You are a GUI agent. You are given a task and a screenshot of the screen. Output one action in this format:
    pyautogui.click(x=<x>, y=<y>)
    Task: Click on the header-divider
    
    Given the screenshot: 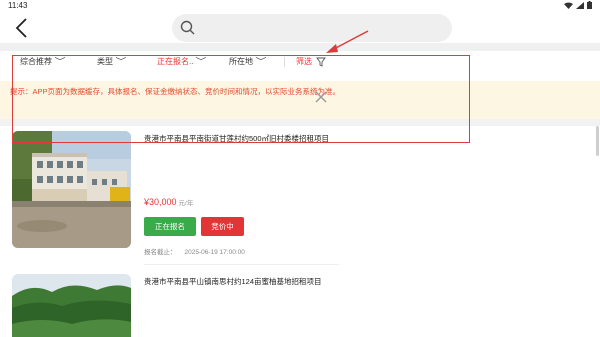 What is the action you would take?
    pyautogui.click(x=300, y=47)
    